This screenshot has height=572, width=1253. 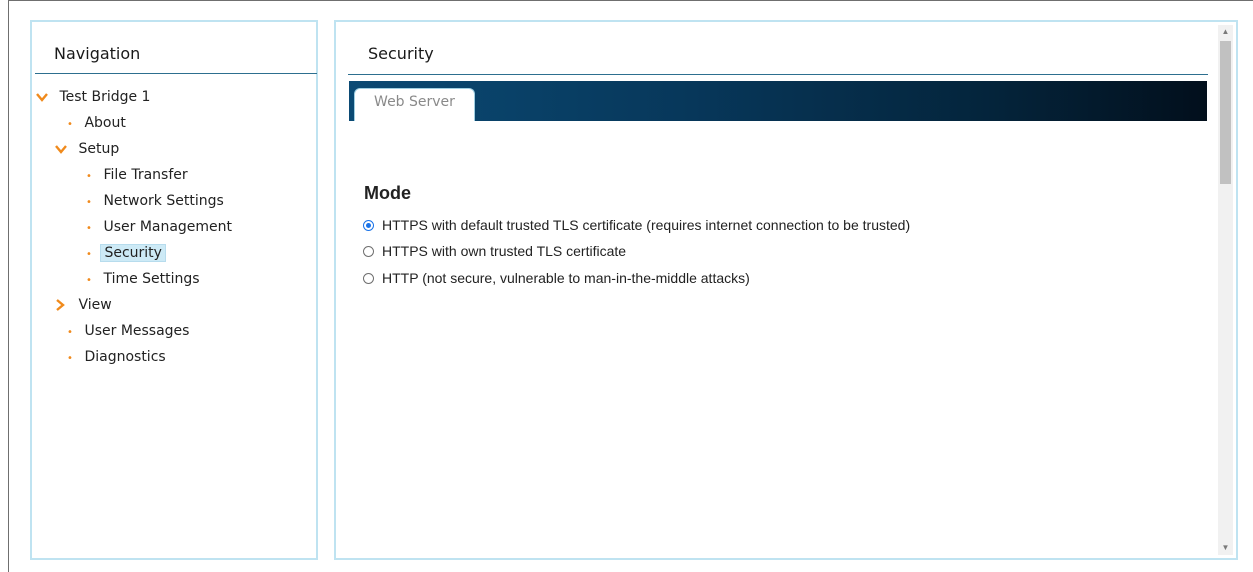 I want to click on tree-item-network-settings: • Network Settings, so click(x=154, y=201).